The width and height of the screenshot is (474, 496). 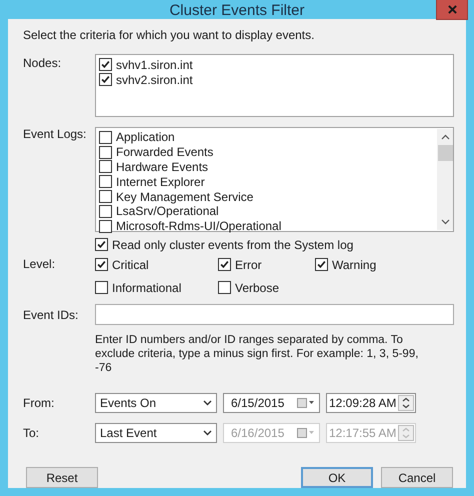 What do you see at coordinates (167, 211) in the screenshot?
I see `event-log-item: LsaSrv/Operational` at bounding box center [167, 211].